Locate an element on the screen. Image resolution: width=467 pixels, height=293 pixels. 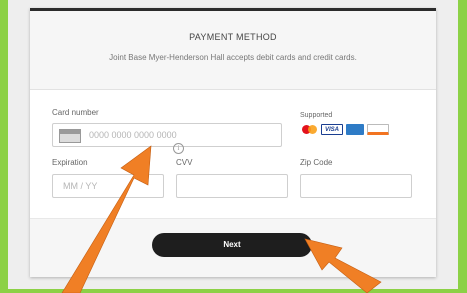
amex-icon is located at coordinates (355, 129).